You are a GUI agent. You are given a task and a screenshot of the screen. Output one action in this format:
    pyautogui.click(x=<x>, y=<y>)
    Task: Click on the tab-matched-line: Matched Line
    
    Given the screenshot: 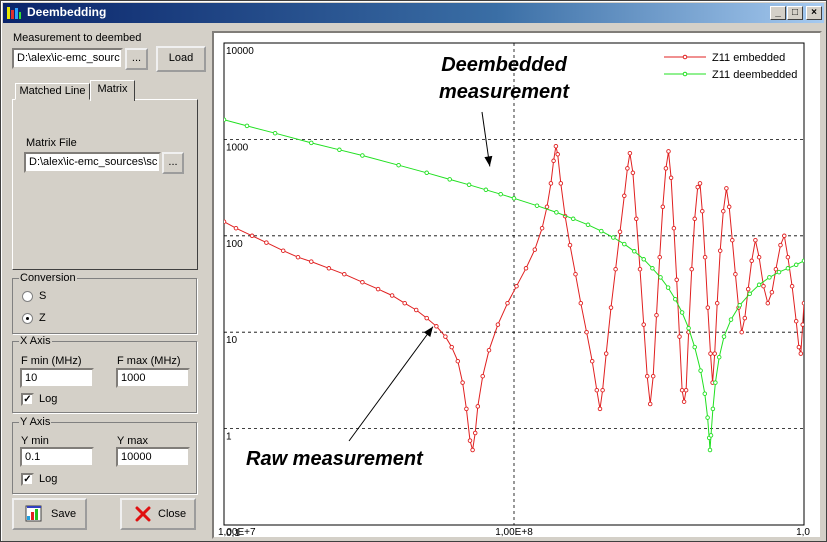 What is the action you would take?
    pyautogui.click(x=52, y=91)
    